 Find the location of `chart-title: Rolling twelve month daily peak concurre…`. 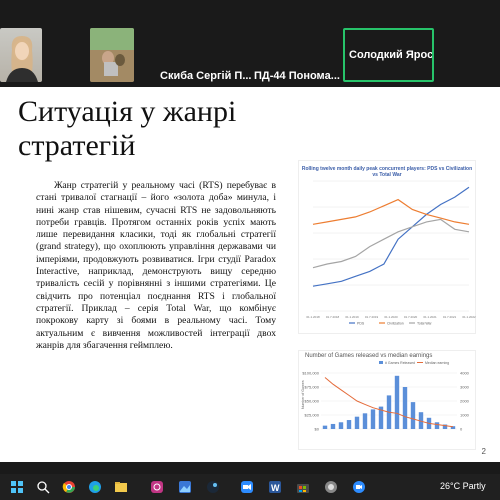

chart-title: Rolling twelve month daily peak concurre… is located at coordinates (387, 172).